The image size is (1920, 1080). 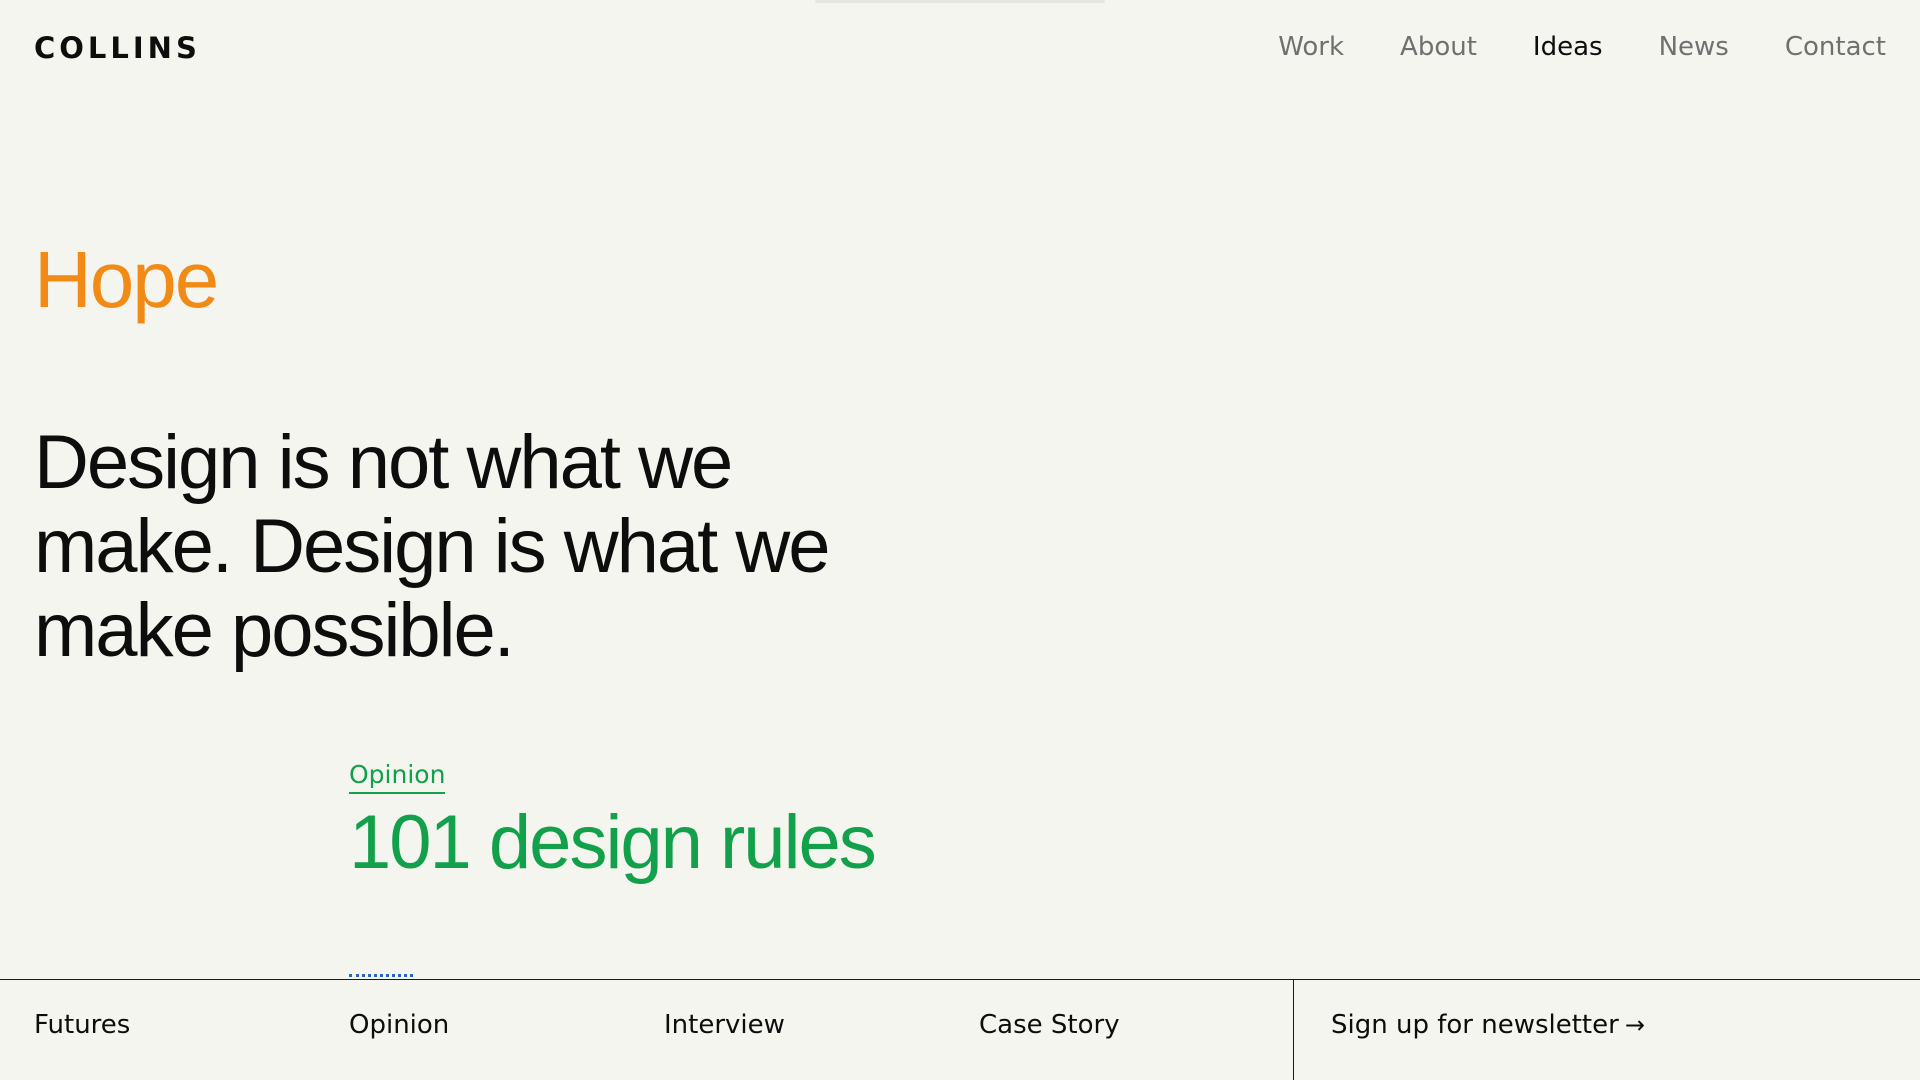 I want to click on main-nav: Work About Ideas News Contact, so click(x=1582, y=47).